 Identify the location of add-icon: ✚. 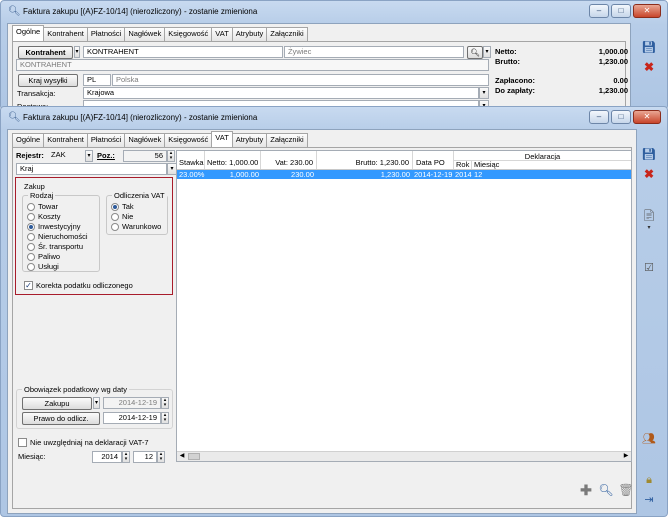
(586, 490).